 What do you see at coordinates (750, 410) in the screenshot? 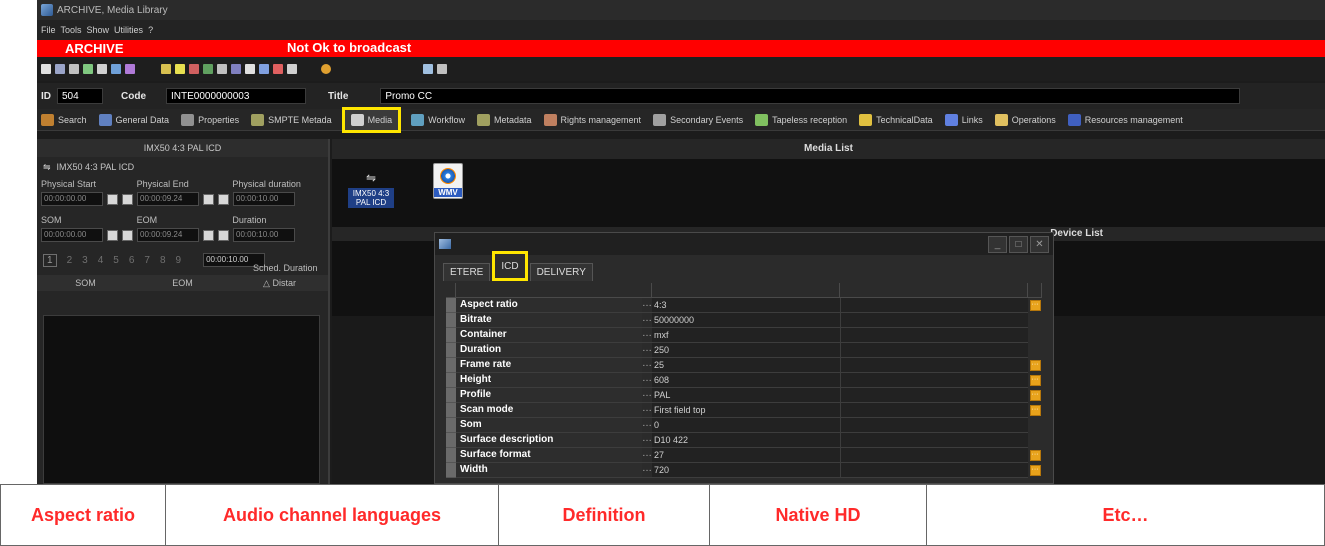
I see `property-row: Scan mode… First field top ···` at bounding box center [750, 410].